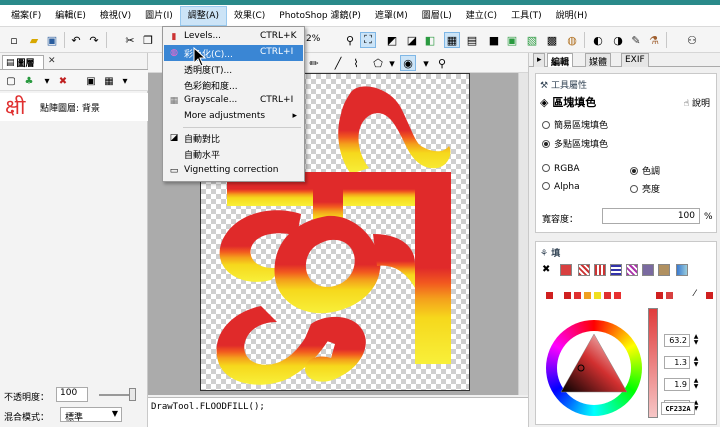 This screenshot has width=720, height=427. What do you see at coordinates (618, 40) in the screenshot?
I see `brightness-icon: ◑` at bounding box center [618, 40].